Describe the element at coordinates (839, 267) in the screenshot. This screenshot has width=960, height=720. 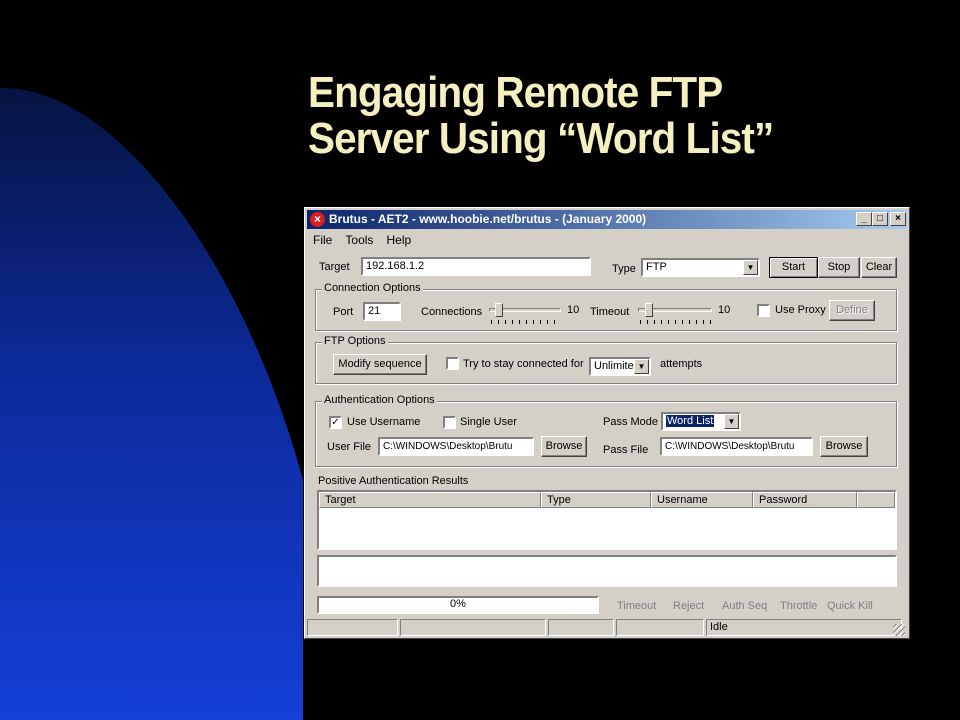
I see `stop-button: Stop` at that location.